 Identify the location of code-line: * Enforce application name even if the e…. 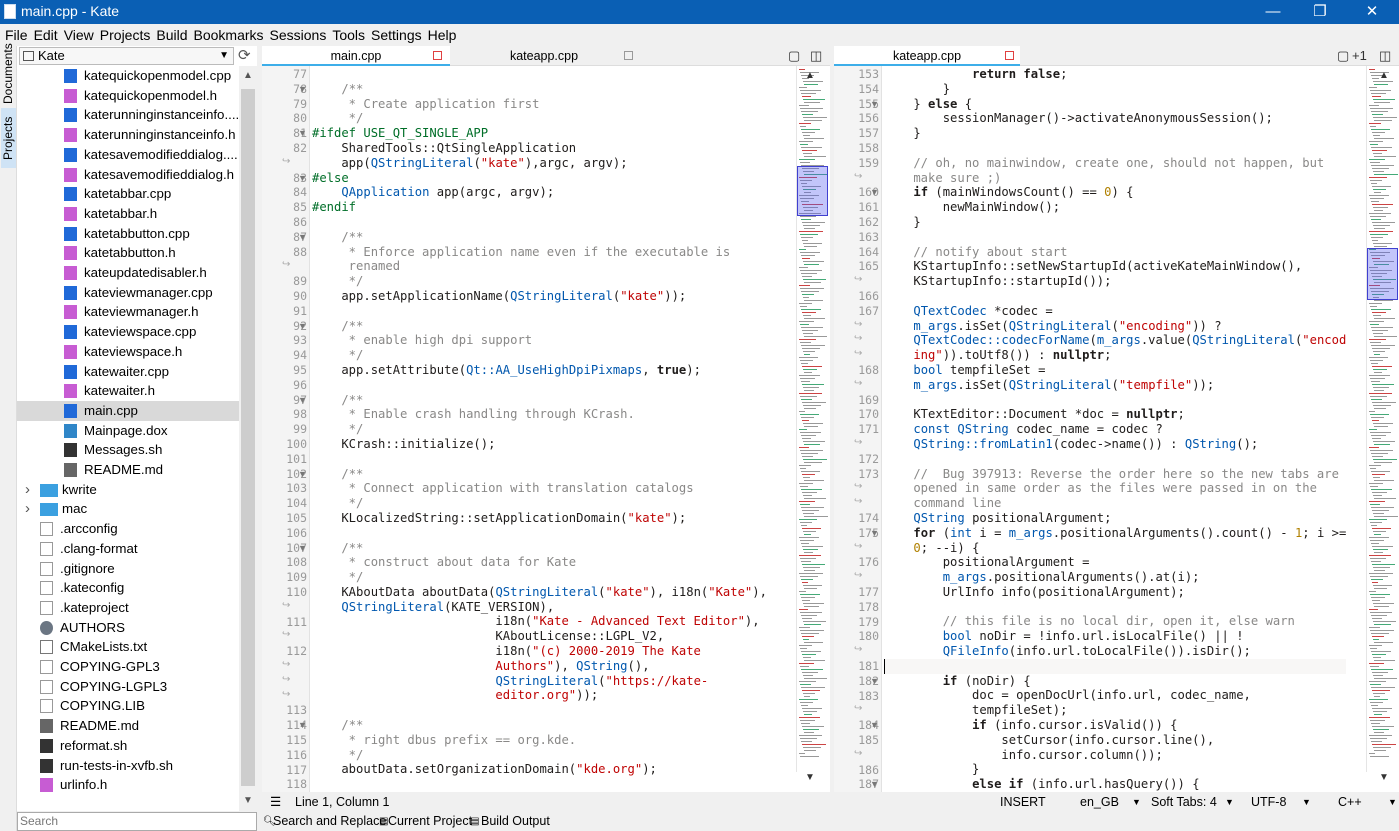
(539, 252).